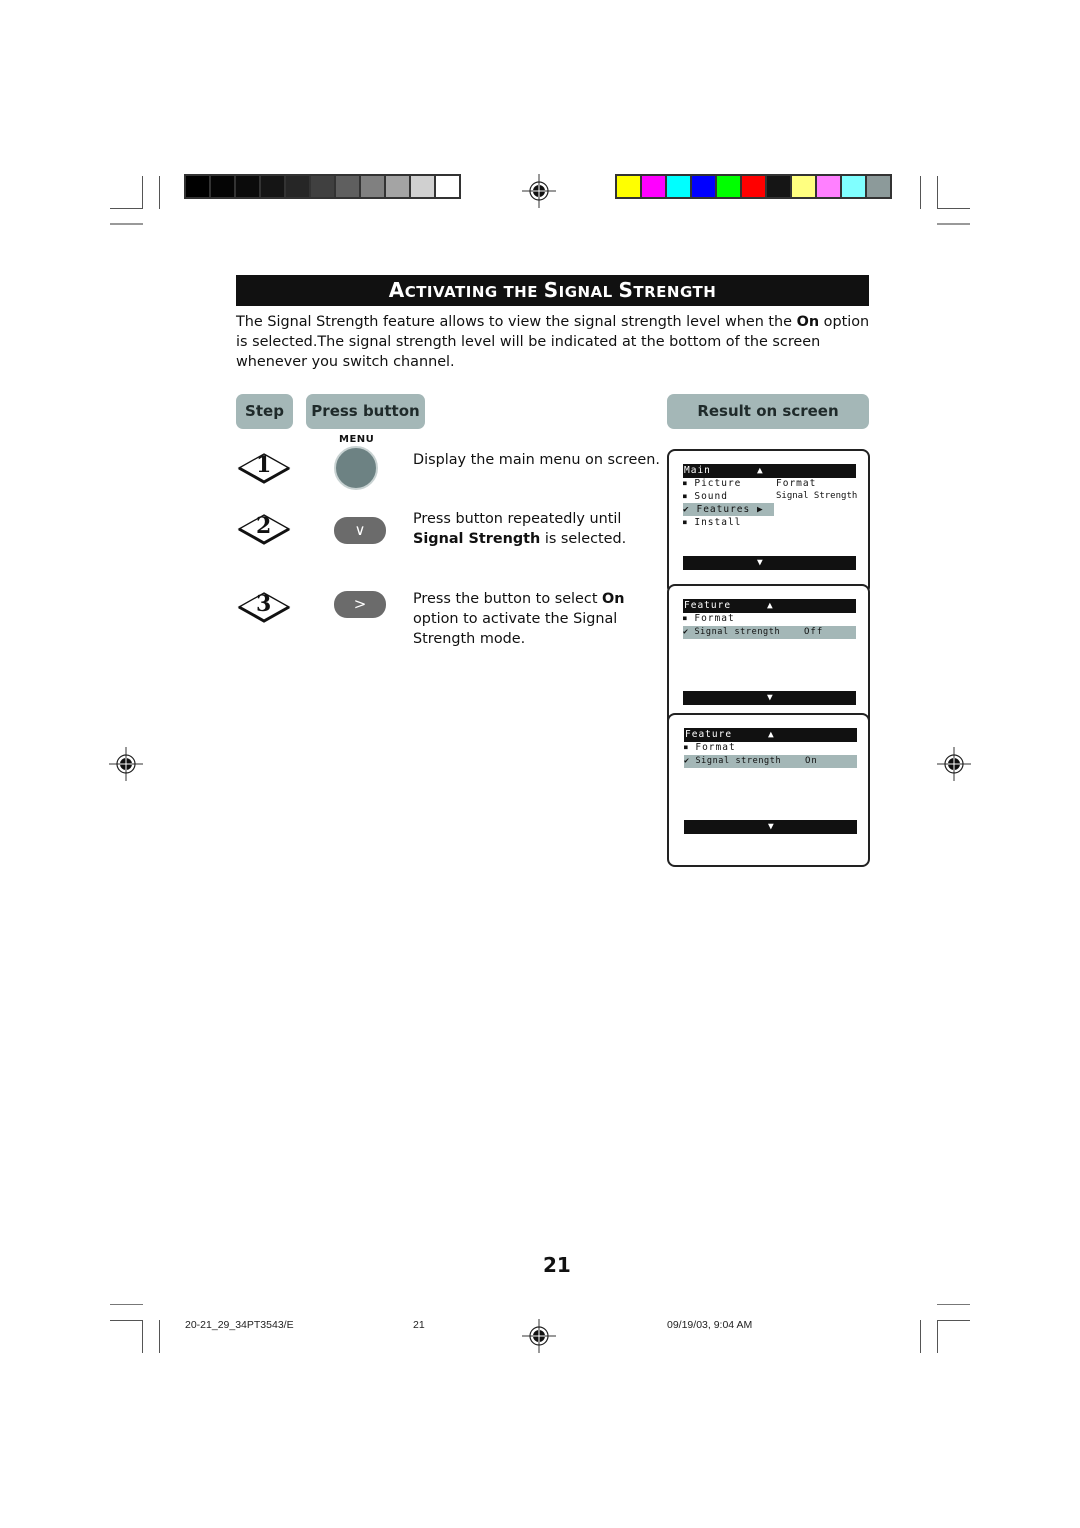 The image size is (1080, 1528). I want to click on step-1-text: Display the main menu on screen., so click(536, 460).